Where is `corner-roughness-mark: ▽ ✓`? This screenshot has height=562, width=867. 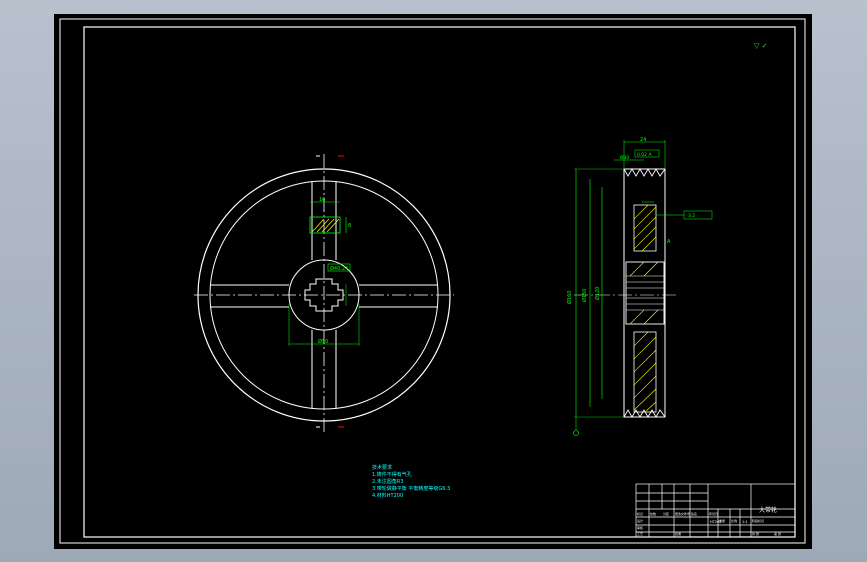
corner-roughness-mark: ▽ ✓ is located at coordinates (760, 46).